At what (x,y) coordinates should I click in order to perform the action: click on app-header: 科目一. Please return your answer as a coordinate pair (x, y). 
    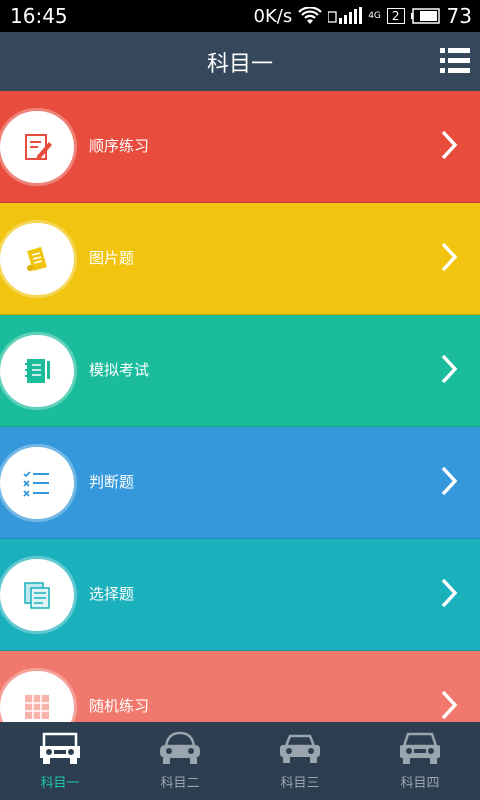
    Looking at the image, I should click on (240, 61).